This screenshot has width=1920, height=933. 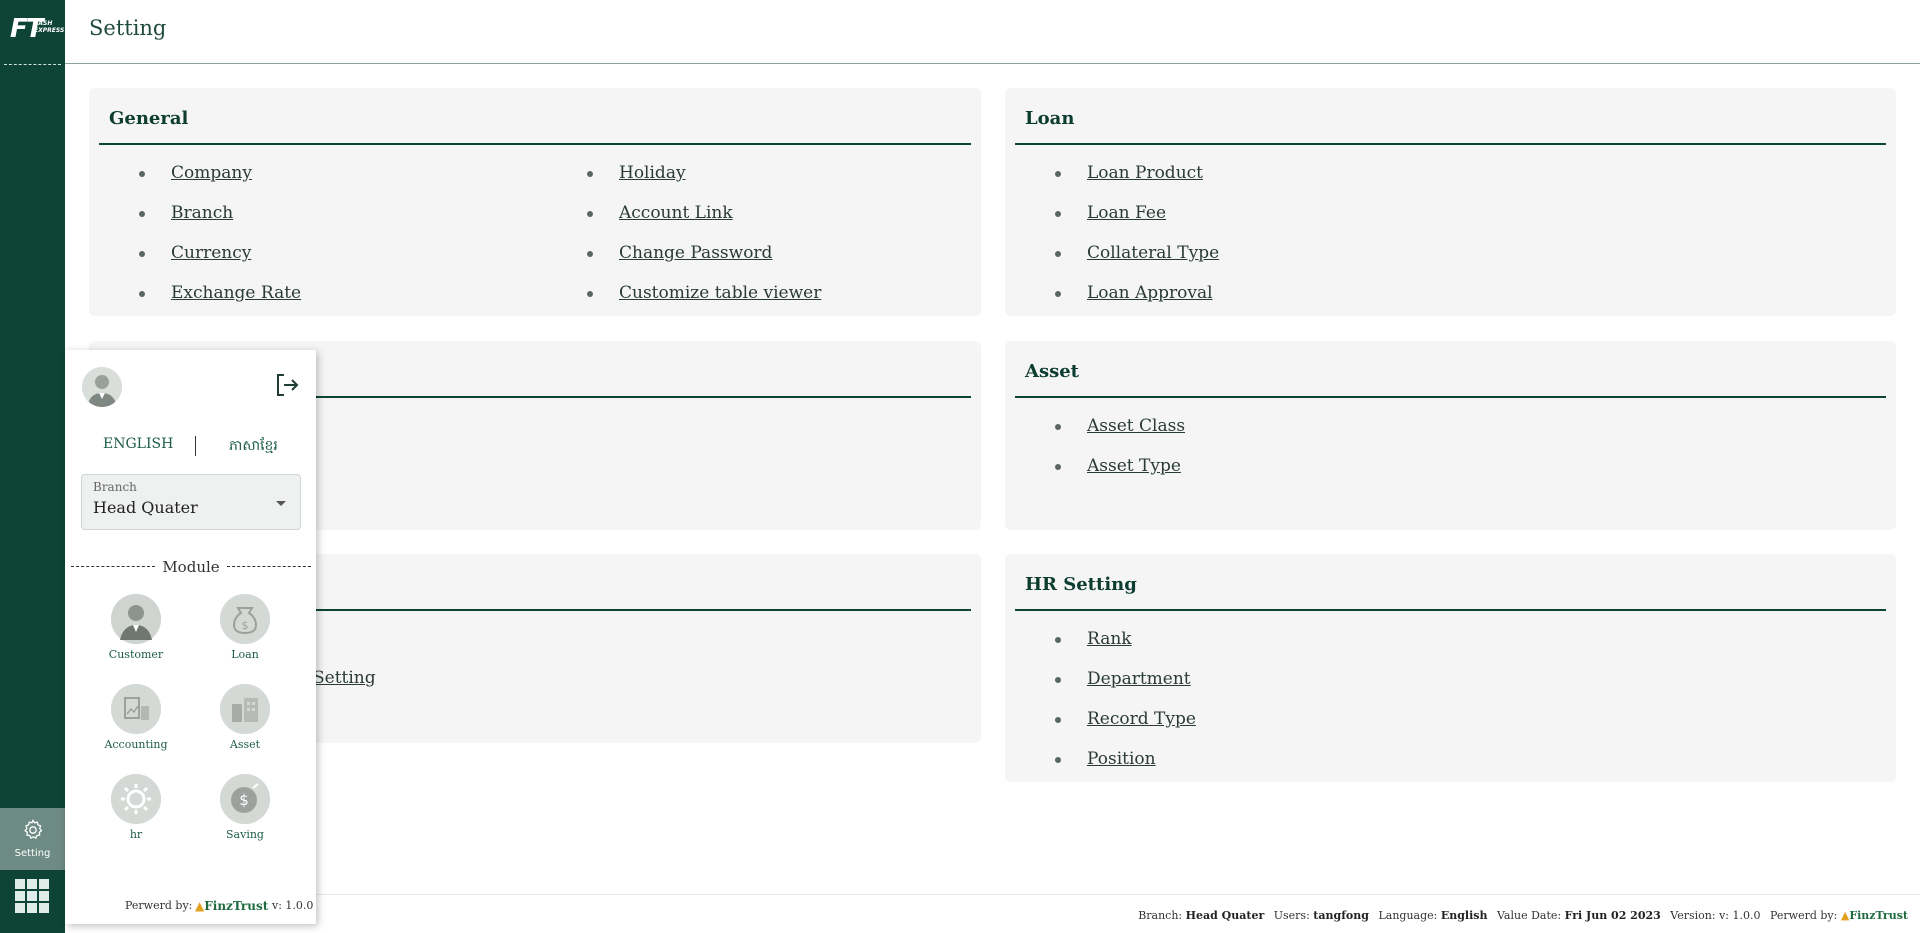 What do you see at coordinates (1150, 293) in the screenshot?
I see `link-loan-approval: Loan Approval` at bounding box center [1150, 293].